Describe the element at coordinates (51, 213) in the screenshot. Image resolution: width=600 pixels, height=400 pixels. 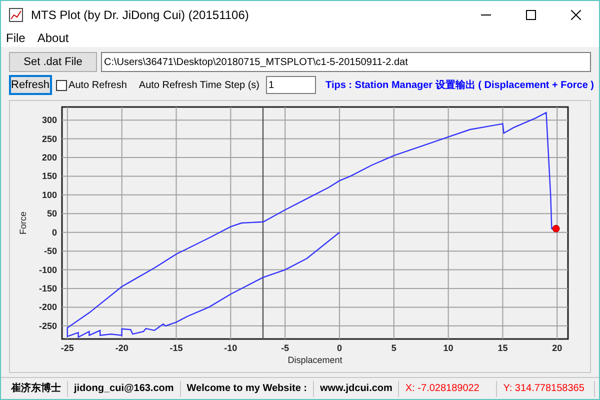
I see `y-tick-label: 50` at that location.